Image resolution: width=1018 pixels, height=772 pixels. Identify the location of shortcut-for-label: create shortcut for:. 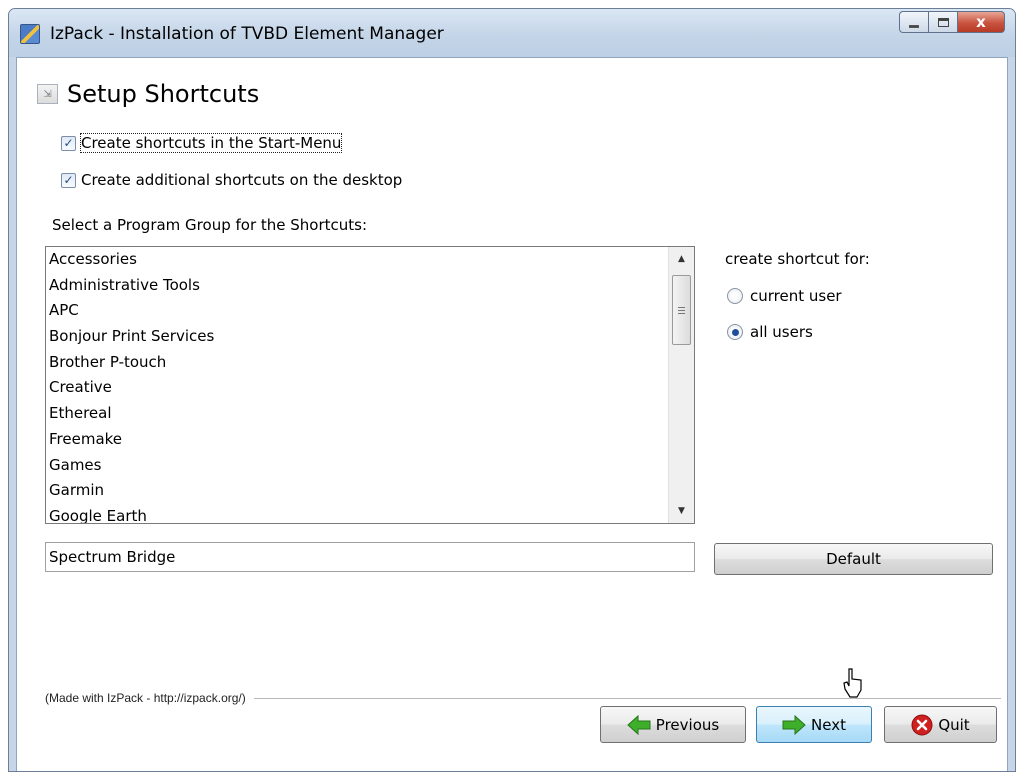
(797, 259).